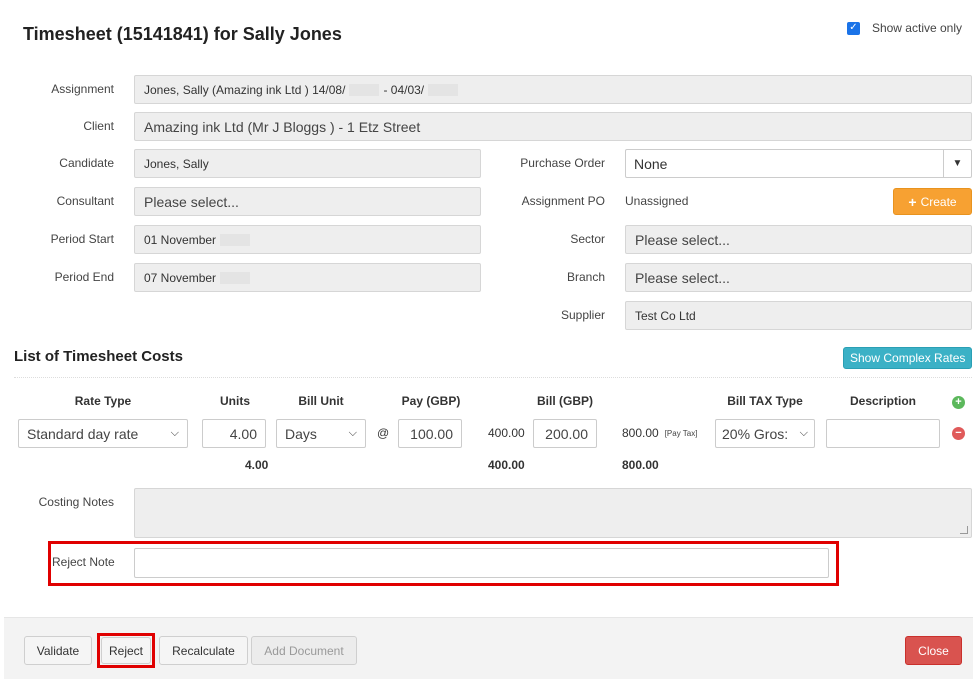  I want to click on pay-input: 100.00, so click(430, 433).